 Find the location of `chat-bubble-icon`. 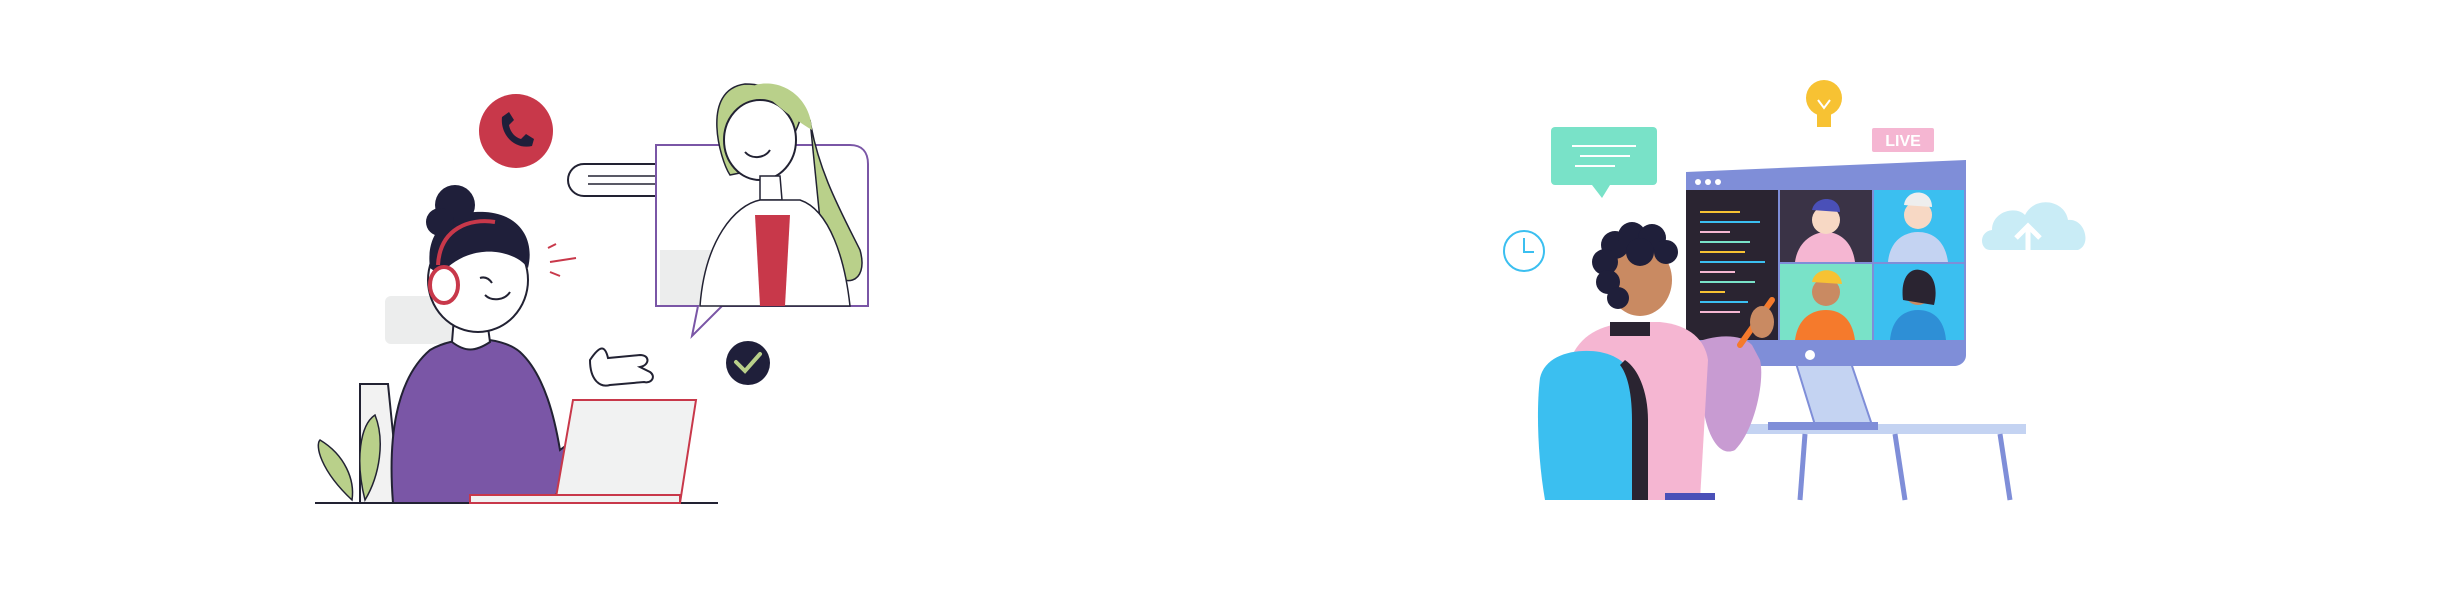

chat-bubble-icon is located at coordinates (1604, 162).